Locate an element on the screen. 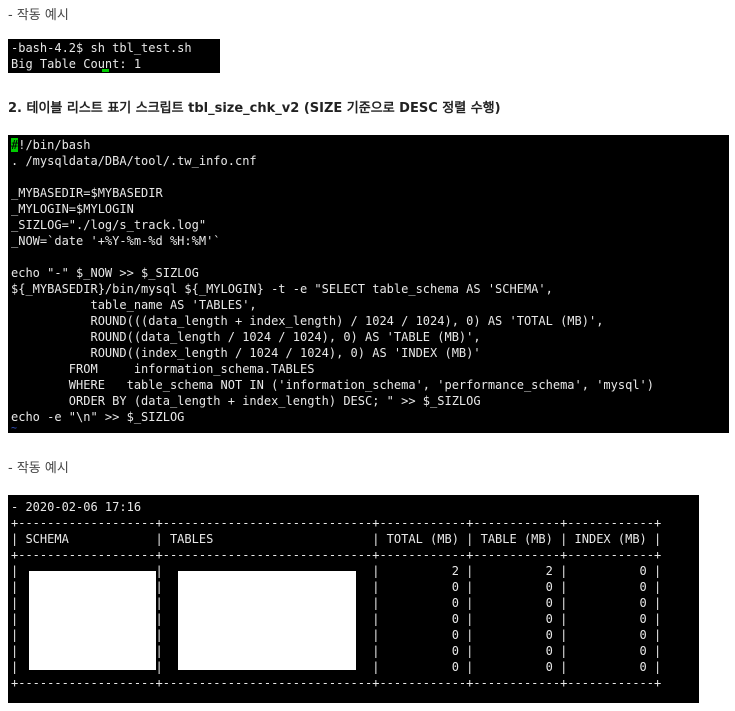 The image size is (735, 711). script-line: table_name AS 'TABLES', is located at coordinates (134, 305).